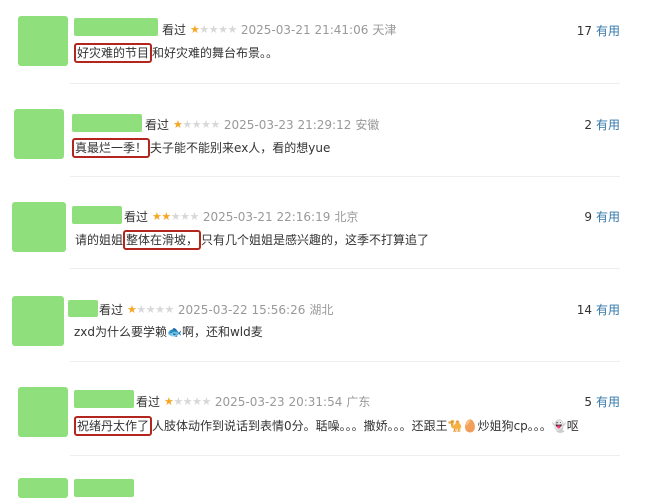  Describe the element at coordinates (215, 53) in the screenshot. I see `review-text-rest: 和好灾难的舞台布景。。` at that location.